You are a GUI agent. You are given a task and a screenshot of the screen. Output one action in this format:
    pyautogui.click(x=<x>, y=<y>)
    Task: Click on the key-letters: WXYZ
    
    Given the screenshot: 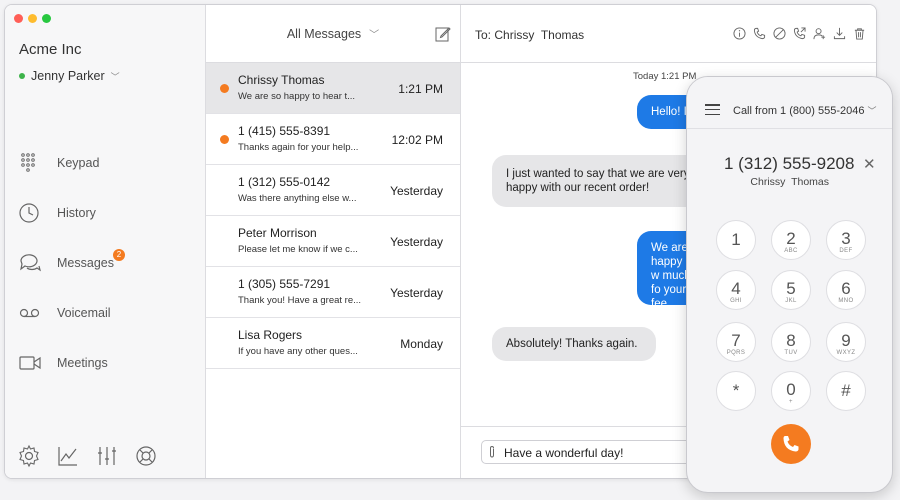 What is the action you would take?
    pyautogui.click(x=846, y=353)
    